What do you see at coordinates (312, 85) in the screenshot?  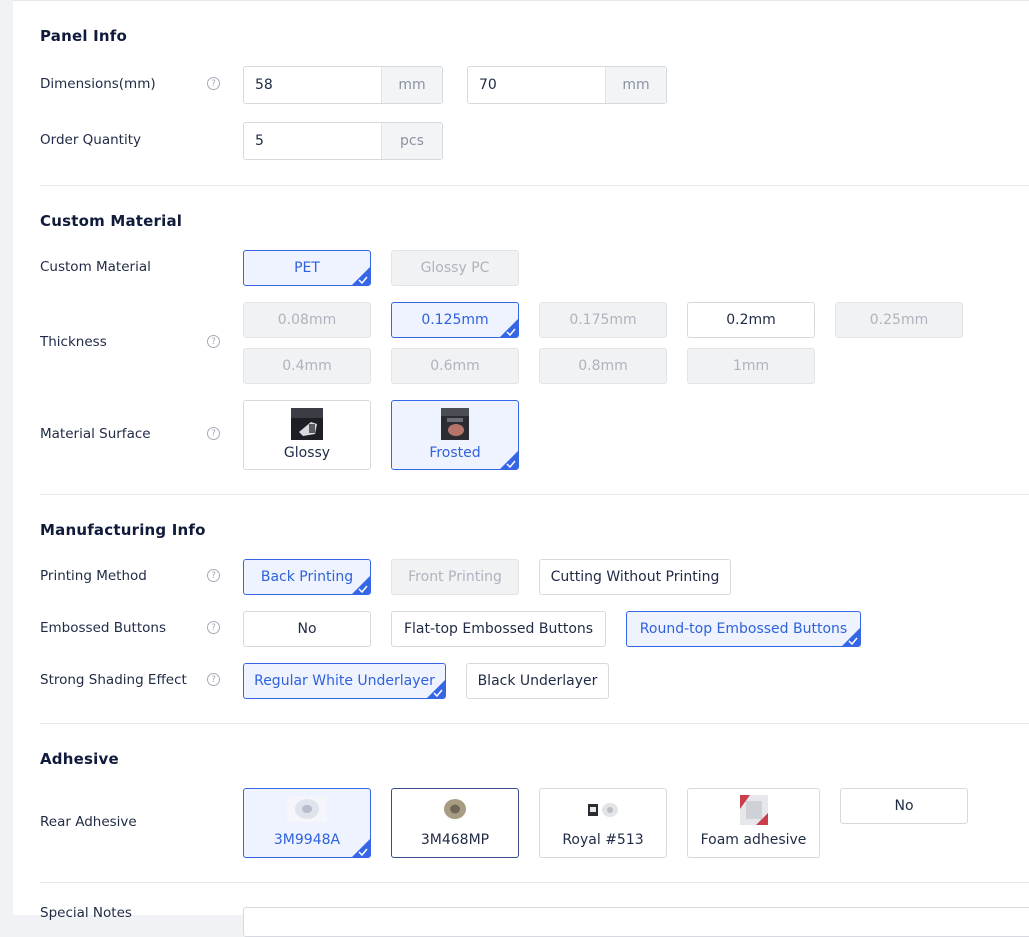 I see `width-value: 58` at bounding box center [312, 85].